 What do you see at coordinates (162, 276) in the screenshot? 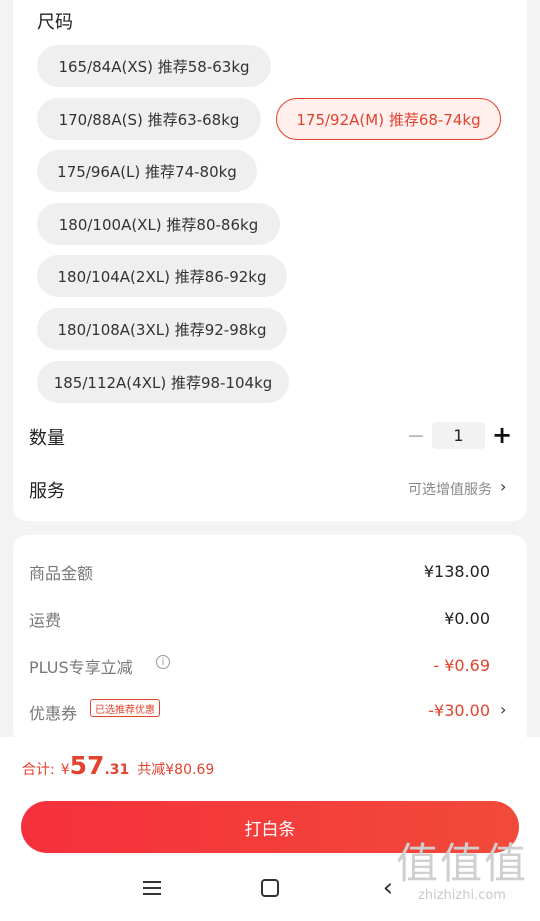
I see `size-option-2xl: 180/104A(2XL) 推荐86-92kg` at bounding box center [162, 276].